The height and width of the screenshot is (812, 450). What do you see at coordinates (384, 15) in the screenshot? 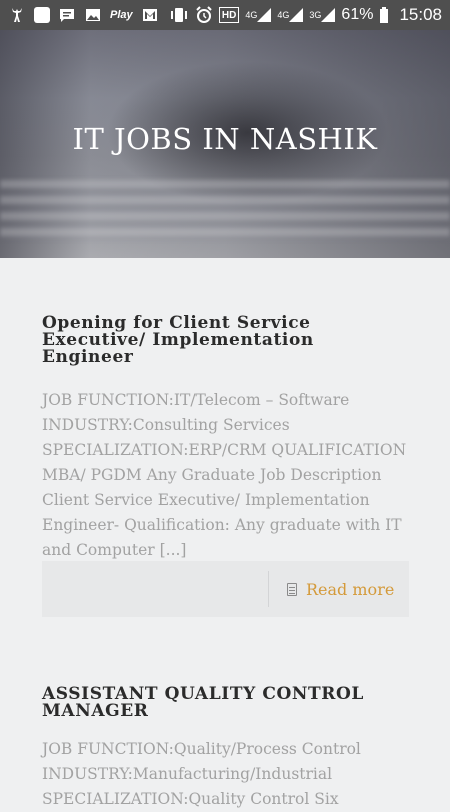
I see `battery-icon` at bounding box center [384, 15].